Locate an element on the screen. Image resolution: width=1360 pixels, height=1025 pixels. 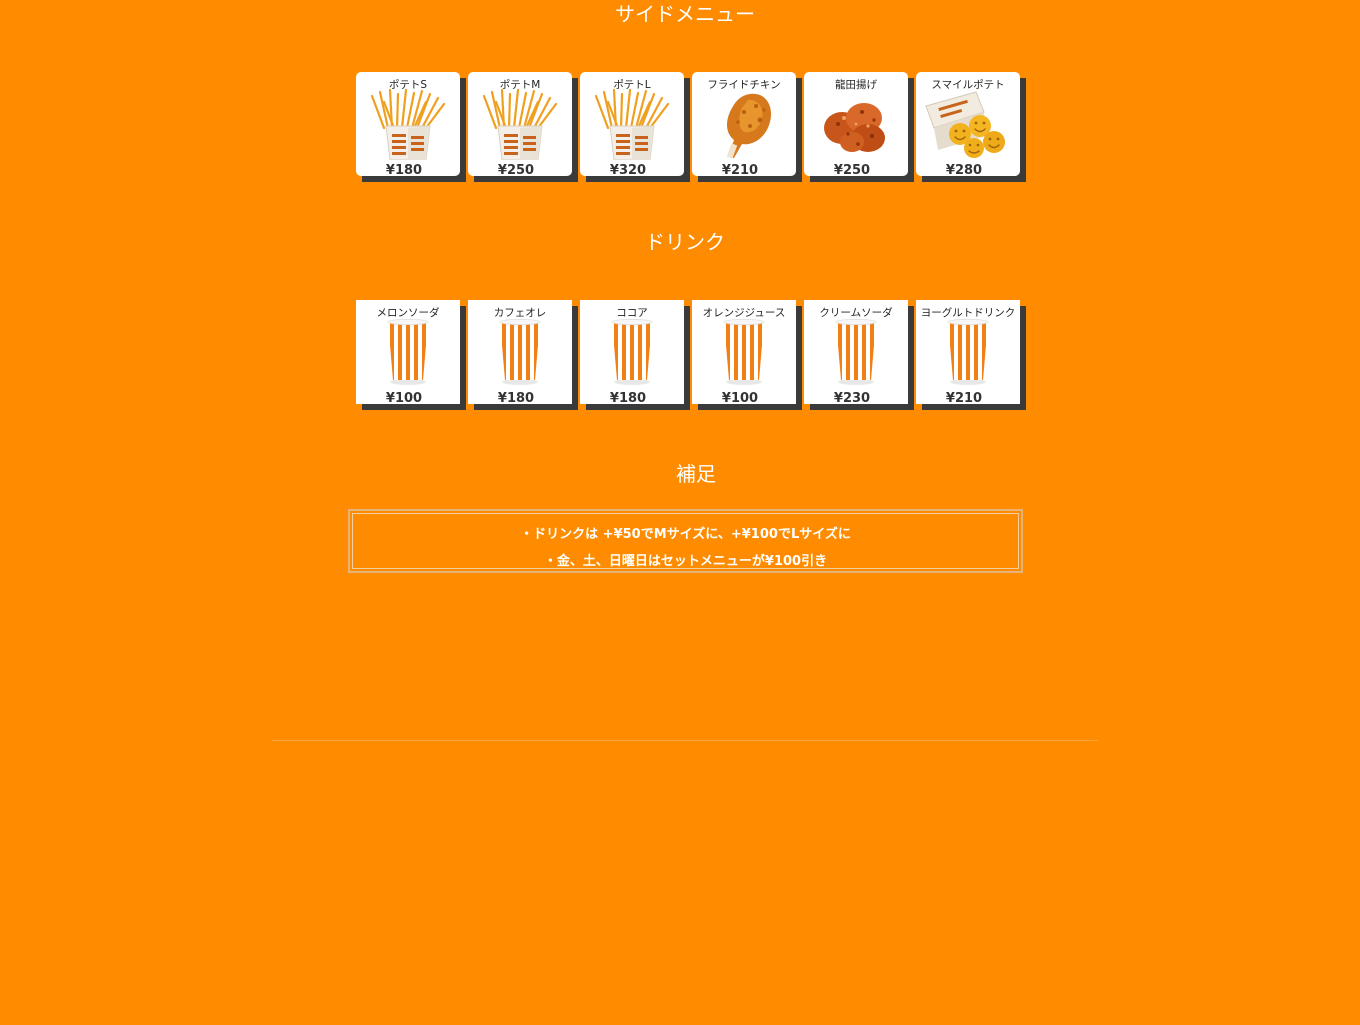
tatsuta-age-icon is located at coordinates (854, 127).